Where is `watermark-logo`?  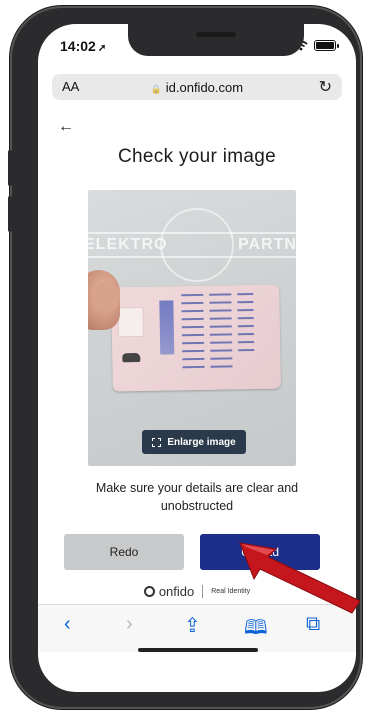 watermark-logo is located at coordinates (197, 245).